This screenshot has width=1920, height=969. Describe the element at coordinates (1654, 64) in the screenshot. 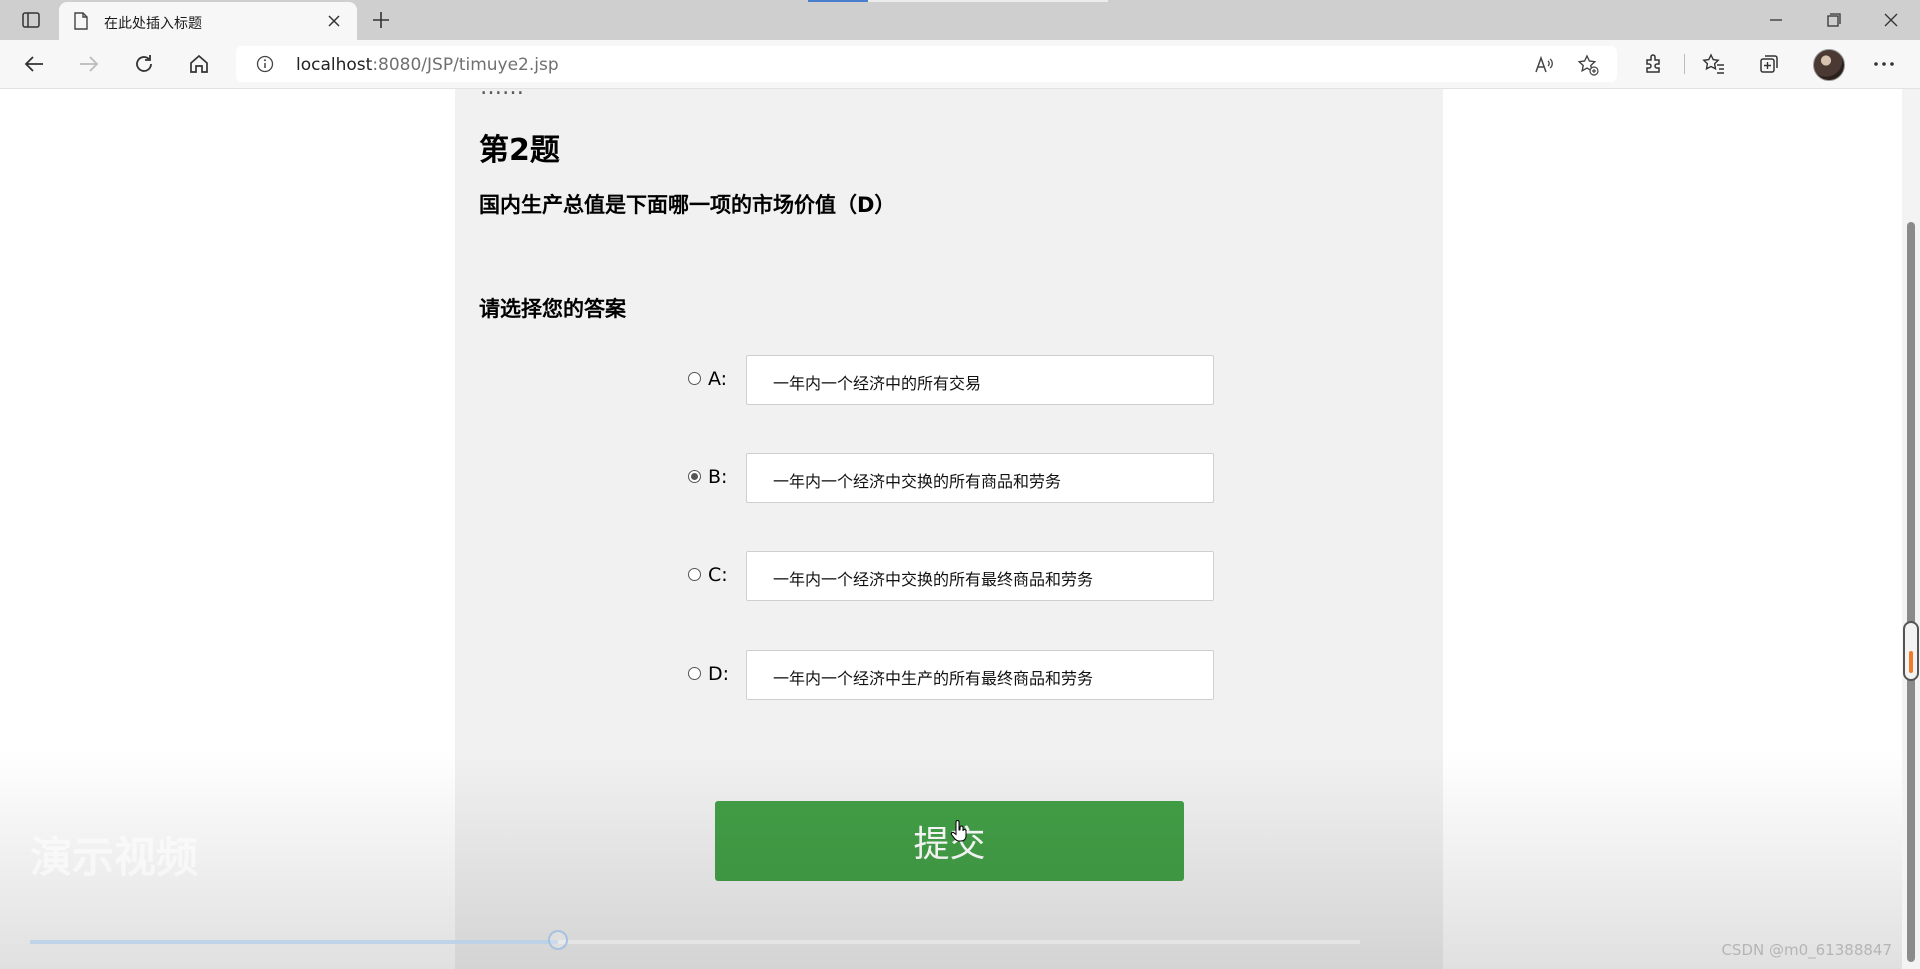

I see `extensions-icon` at that location.